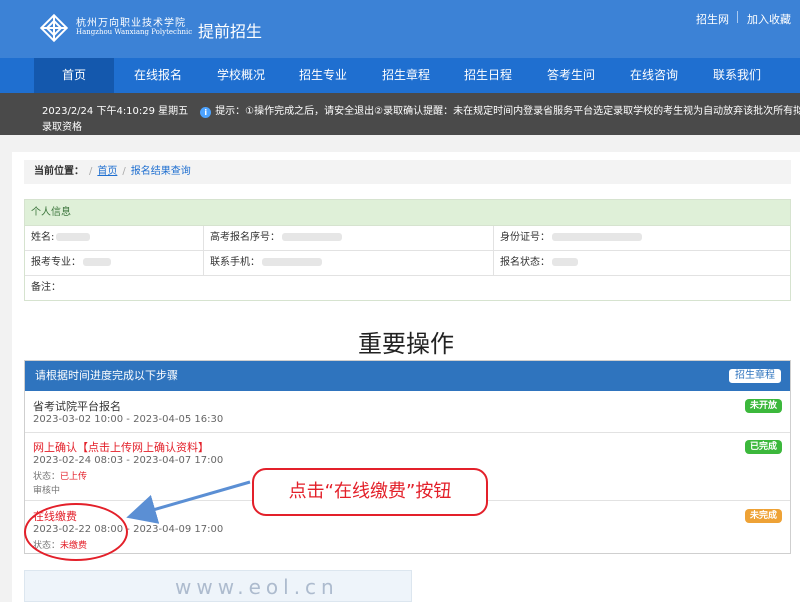 The width and height of the screenshot is (800, 602). Describe the element at coordinates (54, 28) in the screenshot. I see `school-logo-icon` at that location.